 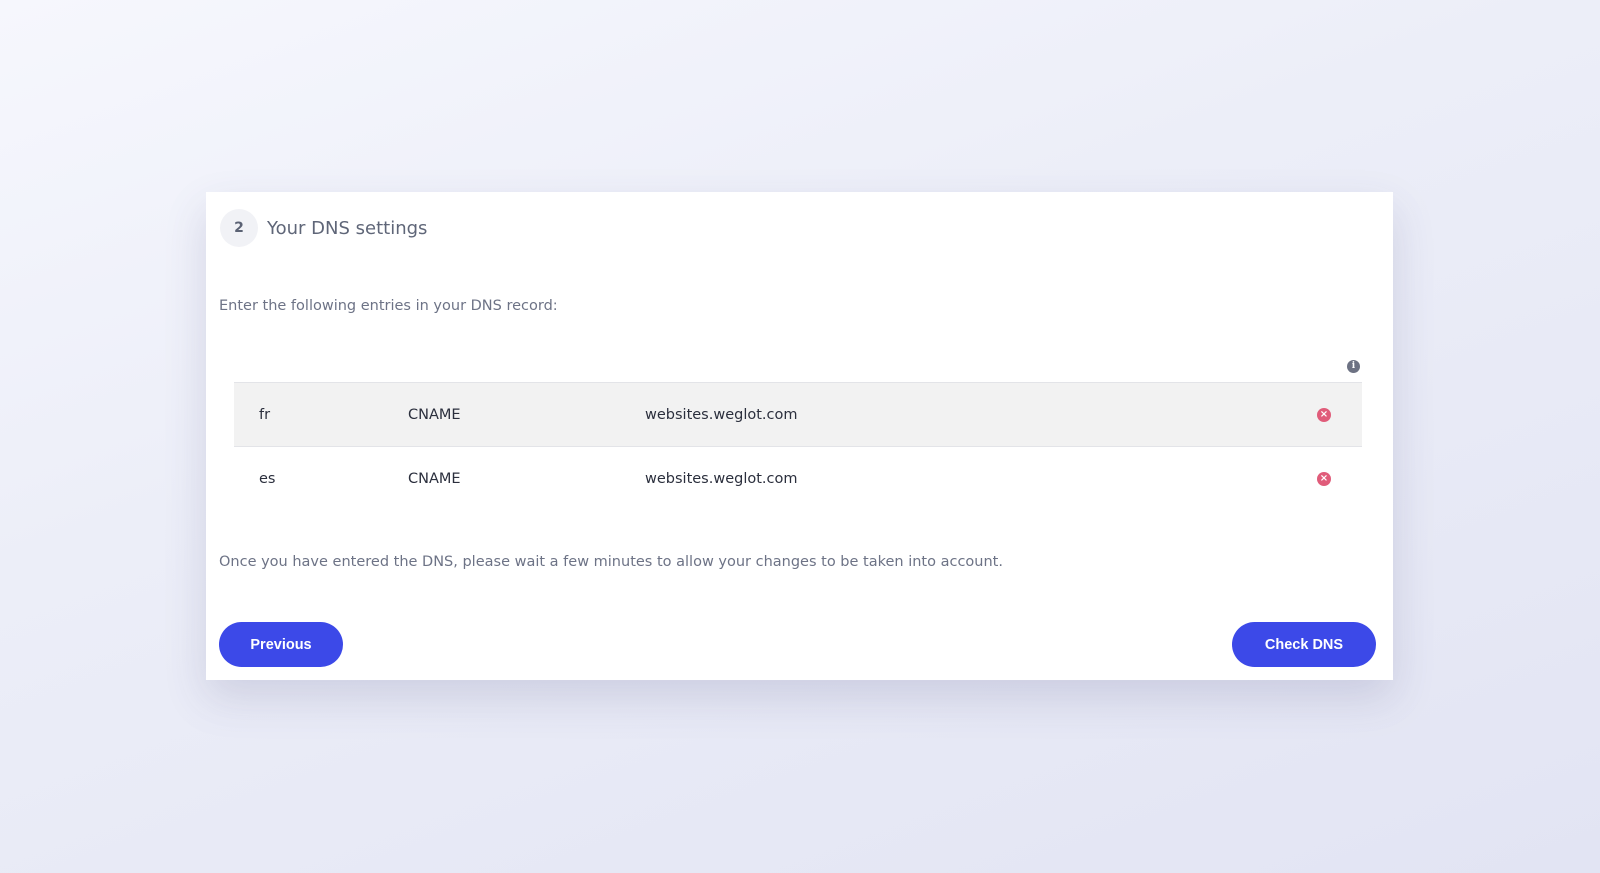 I want to click on table-row: fr CNAME websites.weglot.com ×, so click(x=798, y=415).